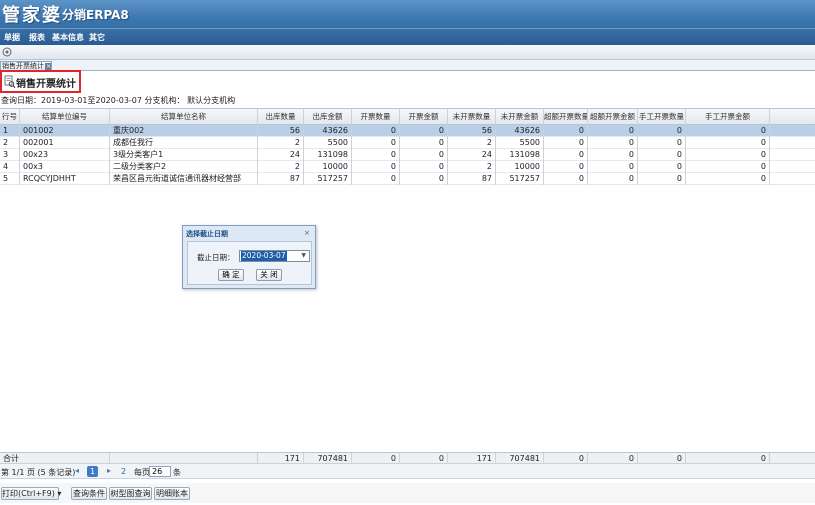 The image size is (815, 505). Describe the element at coordinates (184, 117) in the screenshot. I see `col-header-unit-name: 结算单位名称` at that location.